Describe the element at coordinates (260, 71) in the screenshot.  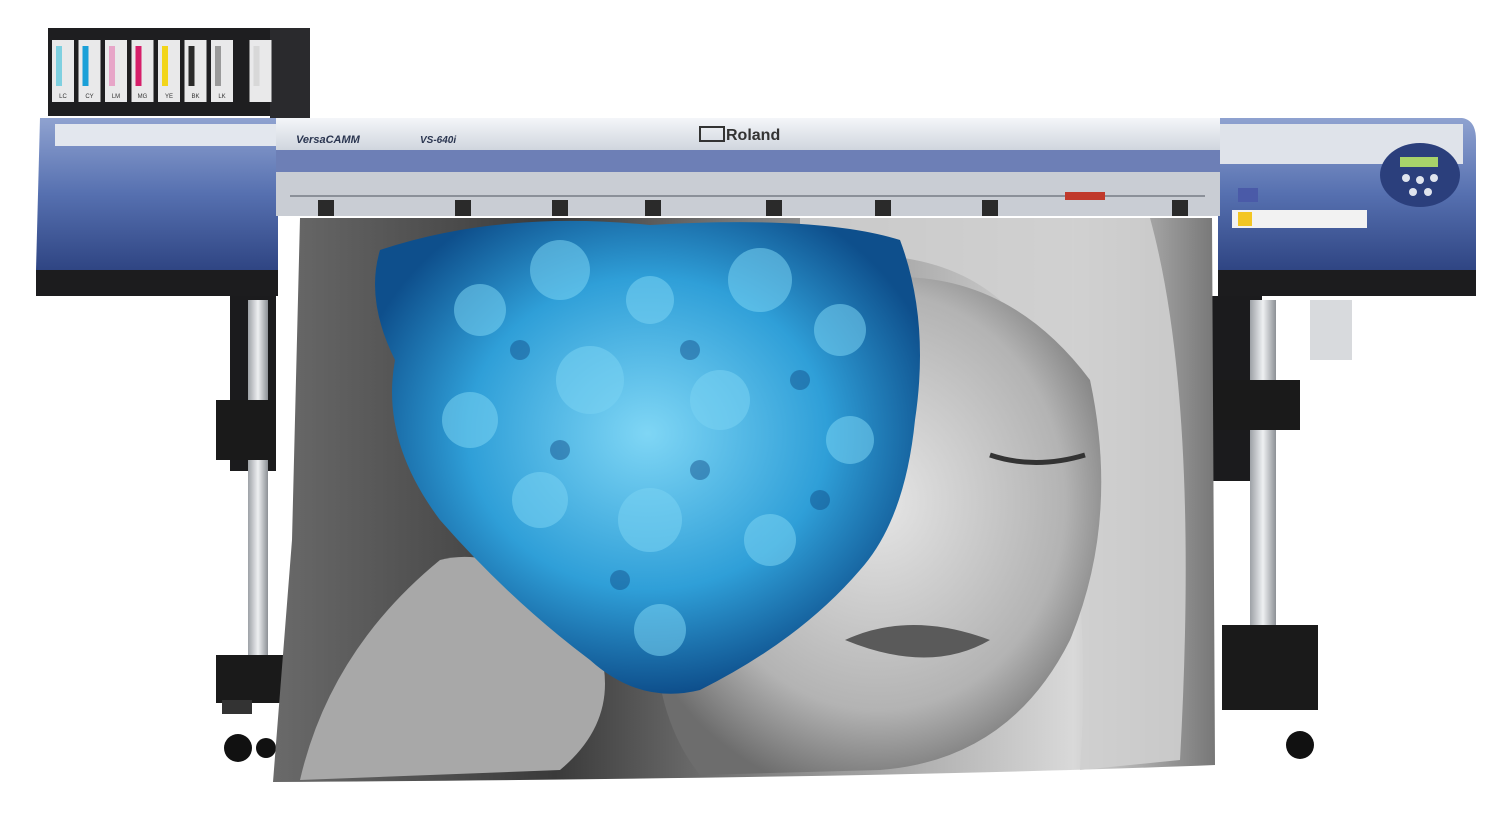
I see `ink-cartridge` at that location.